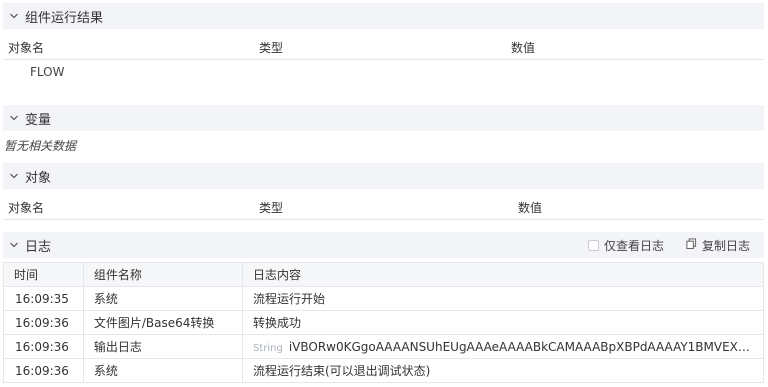 Image resolution: width=768 pixels, height=387 pixels. I want to click on only-view-log-toggle: 仅查看日志, so click(625, 245).